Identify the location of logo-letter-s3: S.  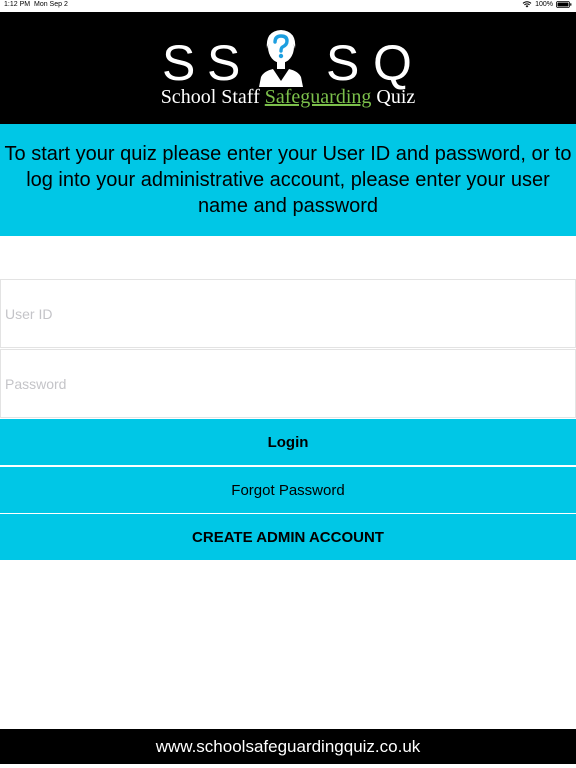
(343, 63).